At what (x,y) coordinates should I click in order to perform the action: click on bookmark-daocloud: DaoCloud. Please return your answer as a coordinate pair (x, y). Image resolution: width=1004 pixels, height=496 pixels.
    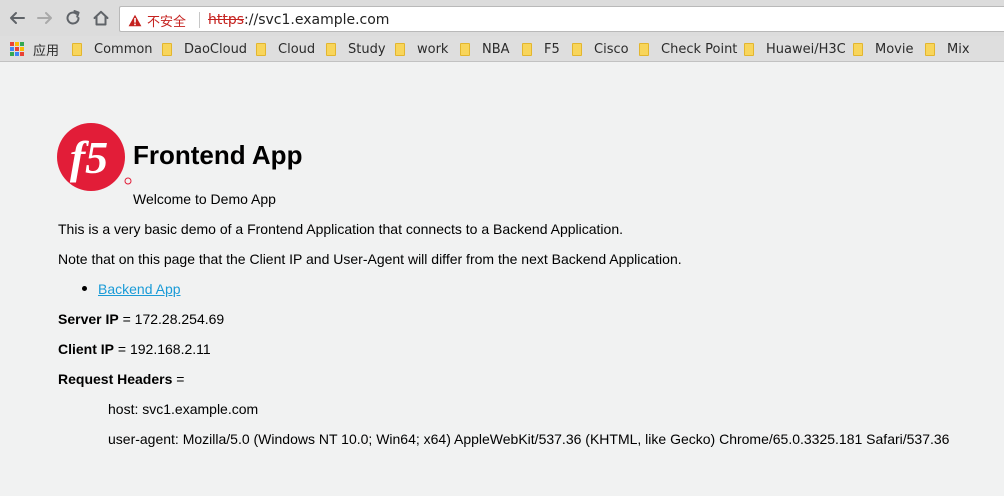
    Looking at the image, I should click on (204, 49).